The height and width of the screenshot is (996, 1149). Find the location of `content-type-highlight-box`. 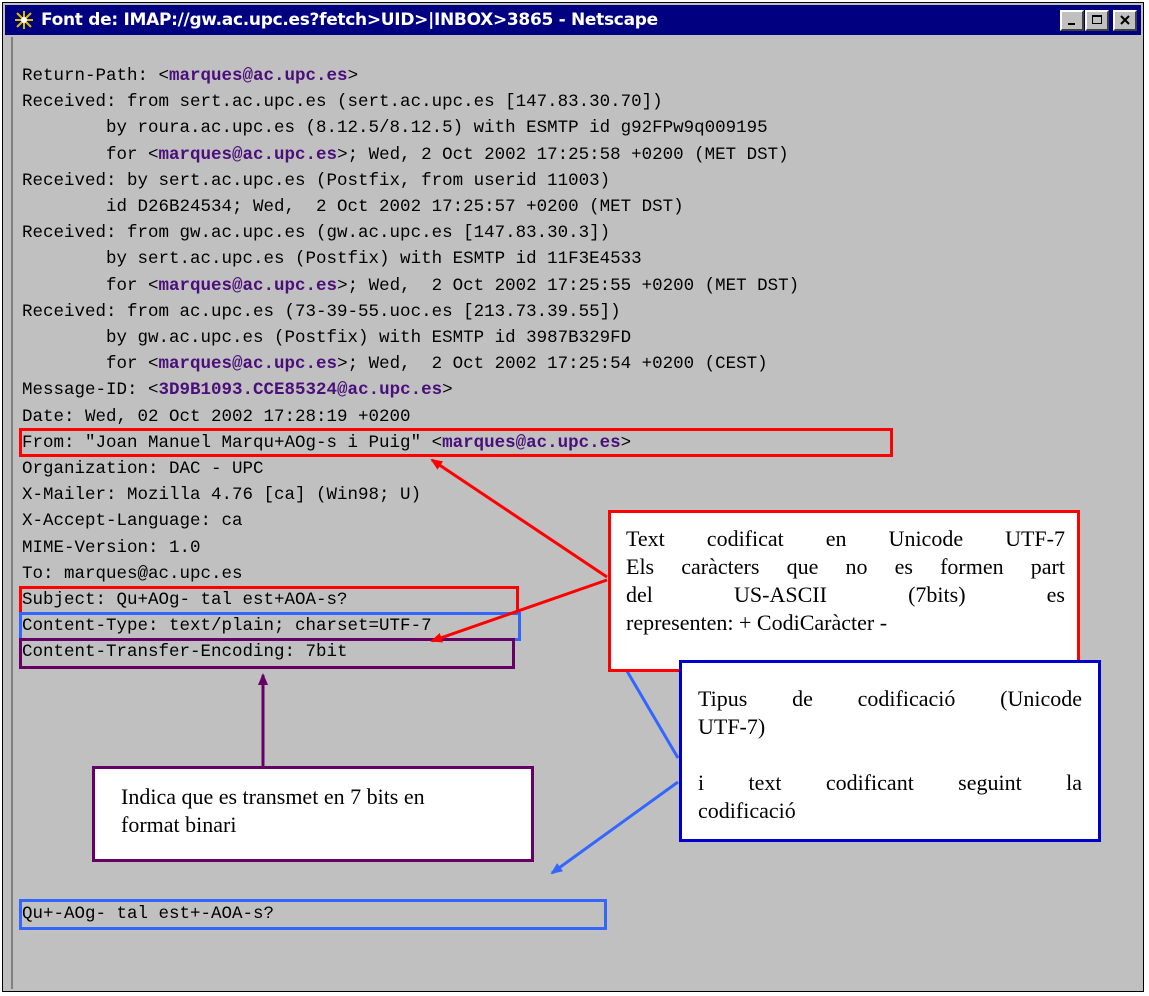

content-type-highlight-box is located at coordinates (270, 626).